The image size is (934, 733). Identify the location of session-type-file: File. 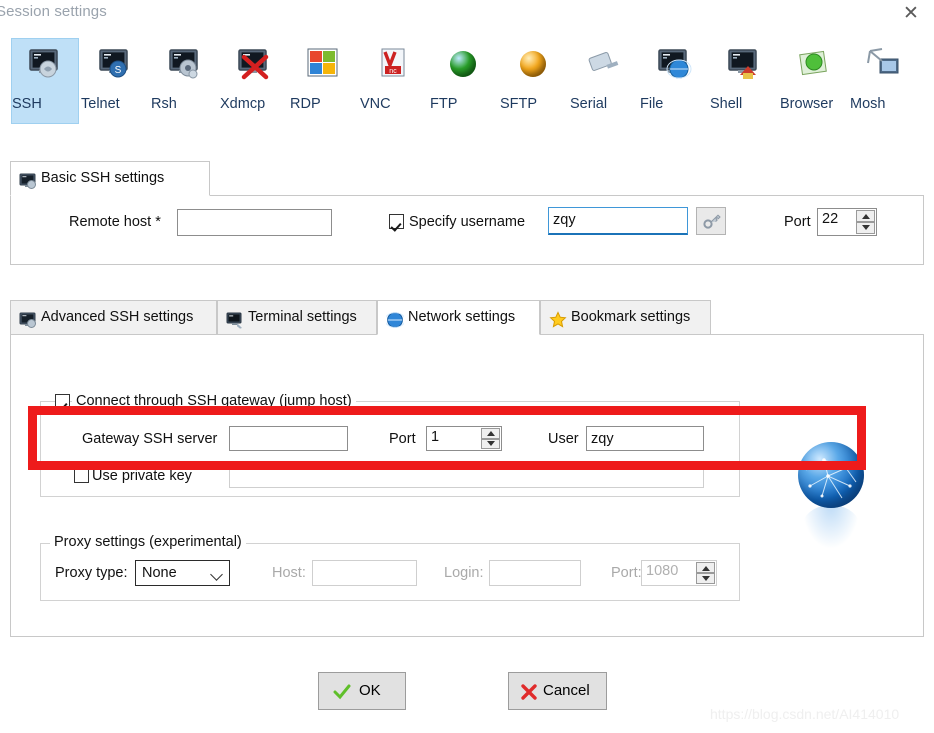
(674, 81).